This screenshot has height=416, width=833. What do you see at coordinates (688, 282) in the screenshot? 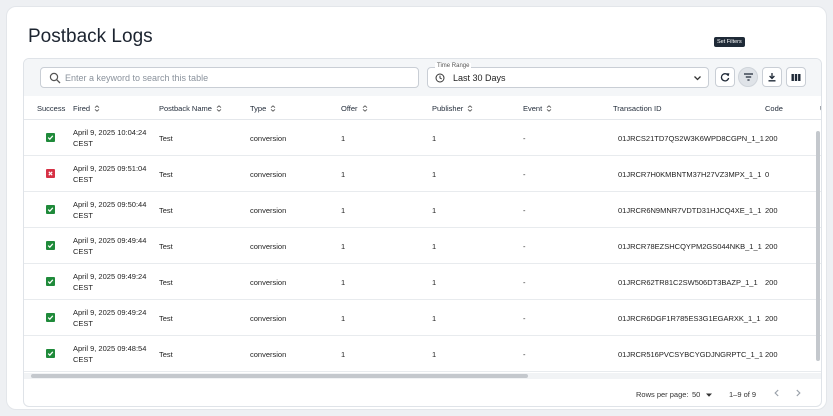
I see `transaction-id-cell: 01JRCR62TR81C2SW506DT3BAZP_1_1` at bounding box center [688, 282].